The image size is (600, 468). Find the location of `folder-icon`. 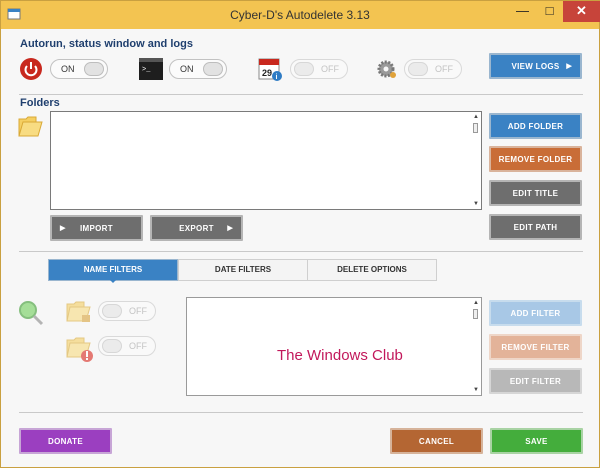

folder-icon is located at coordinates (30, 126).